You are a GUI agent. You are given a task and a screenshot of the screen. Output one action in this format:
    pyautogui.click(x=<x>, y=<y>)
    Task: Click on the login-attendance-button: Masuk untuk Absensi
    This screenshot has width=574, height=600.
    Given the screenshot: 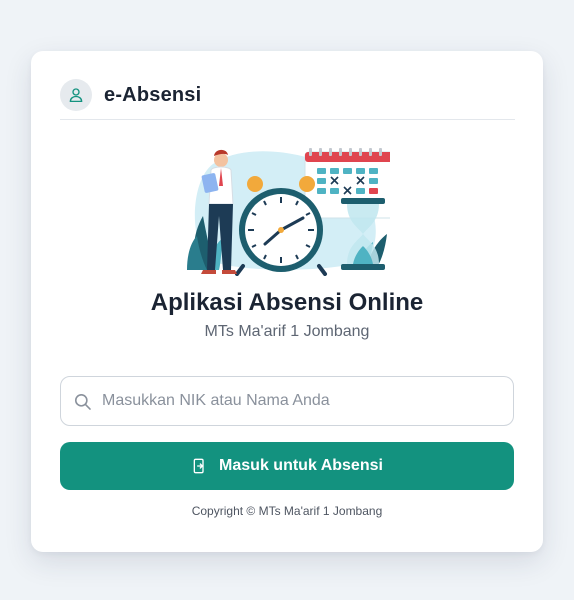 What is the action you would take?
    pyautogui.click(x=287, y=466)
    